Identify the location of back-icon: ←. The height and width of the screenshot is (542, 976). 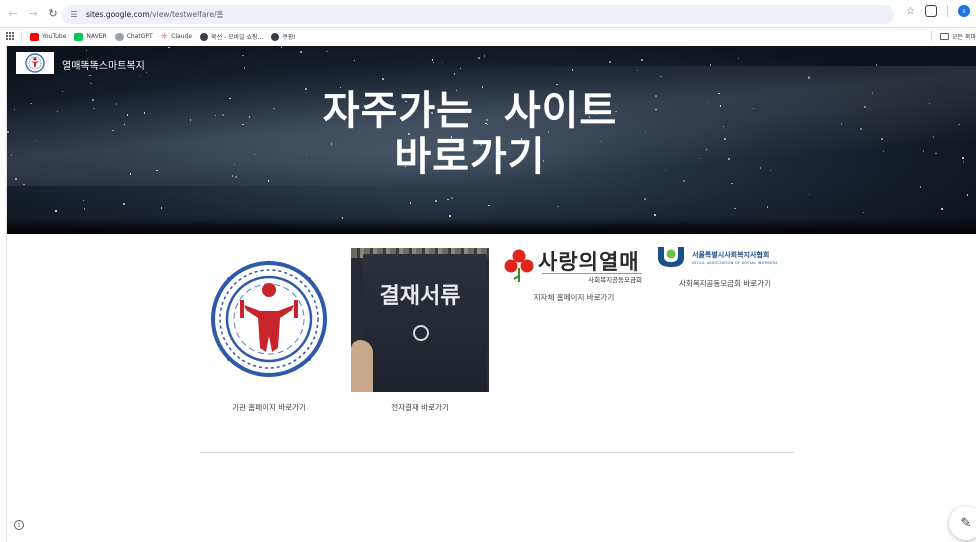
(13, 14).